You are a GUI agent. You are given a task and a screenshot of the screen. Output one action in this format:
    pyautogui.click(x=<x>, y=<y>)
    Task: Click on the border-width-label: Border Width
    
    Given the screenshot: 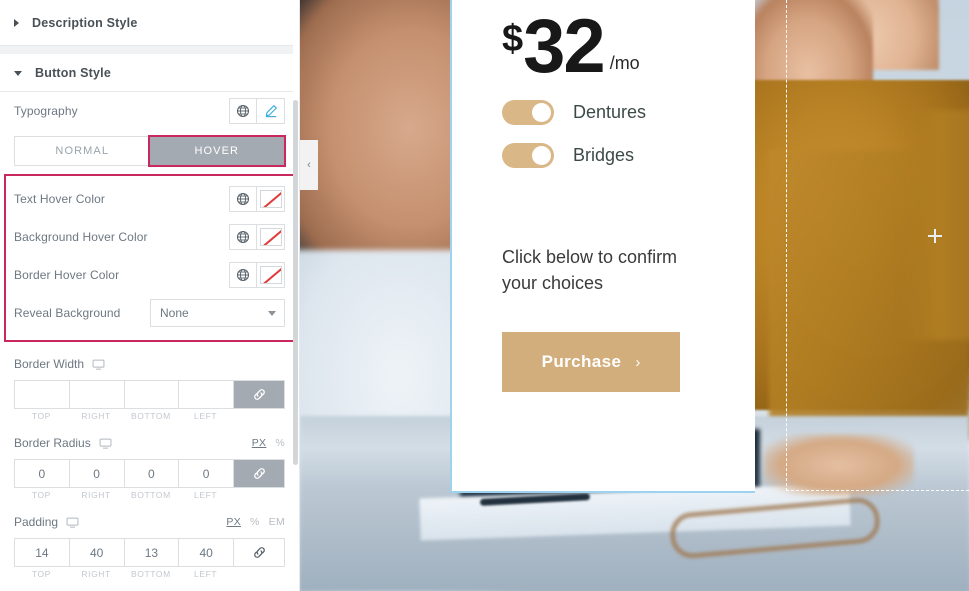 What is the action you would take?
    pyautogui.click(x=49, y=364)
    